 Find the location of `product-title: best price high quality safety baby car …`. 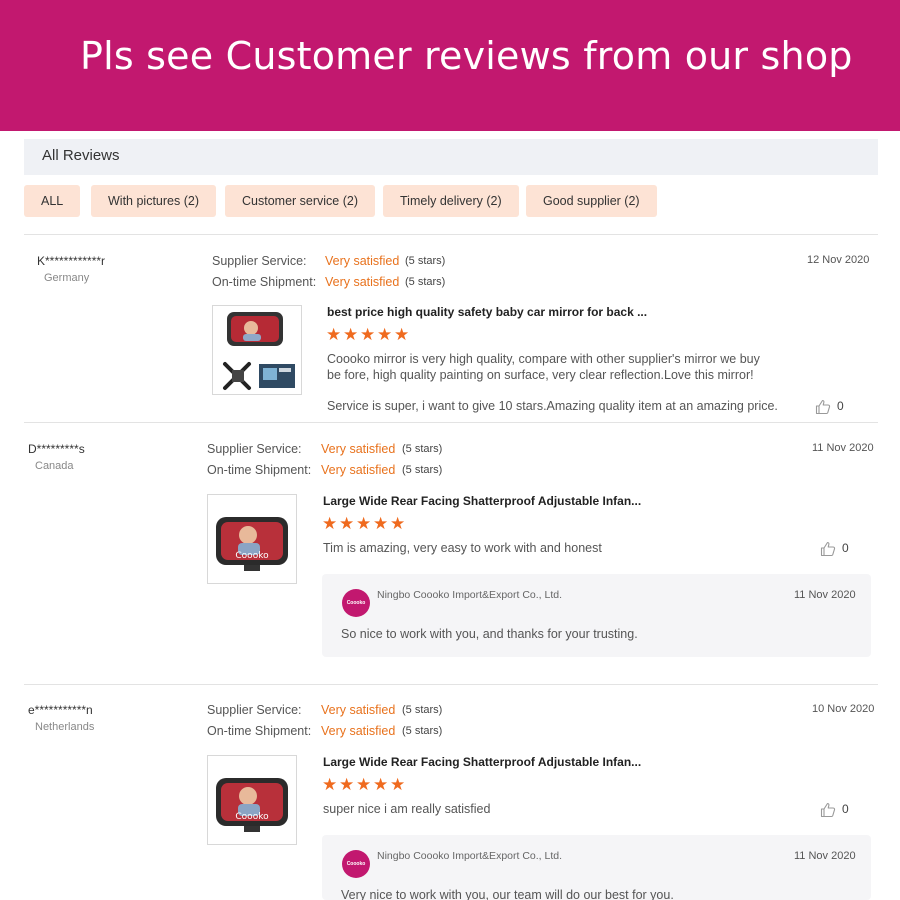

product-title: best price high quality safety baby car … is located at coordinates (487, 312).